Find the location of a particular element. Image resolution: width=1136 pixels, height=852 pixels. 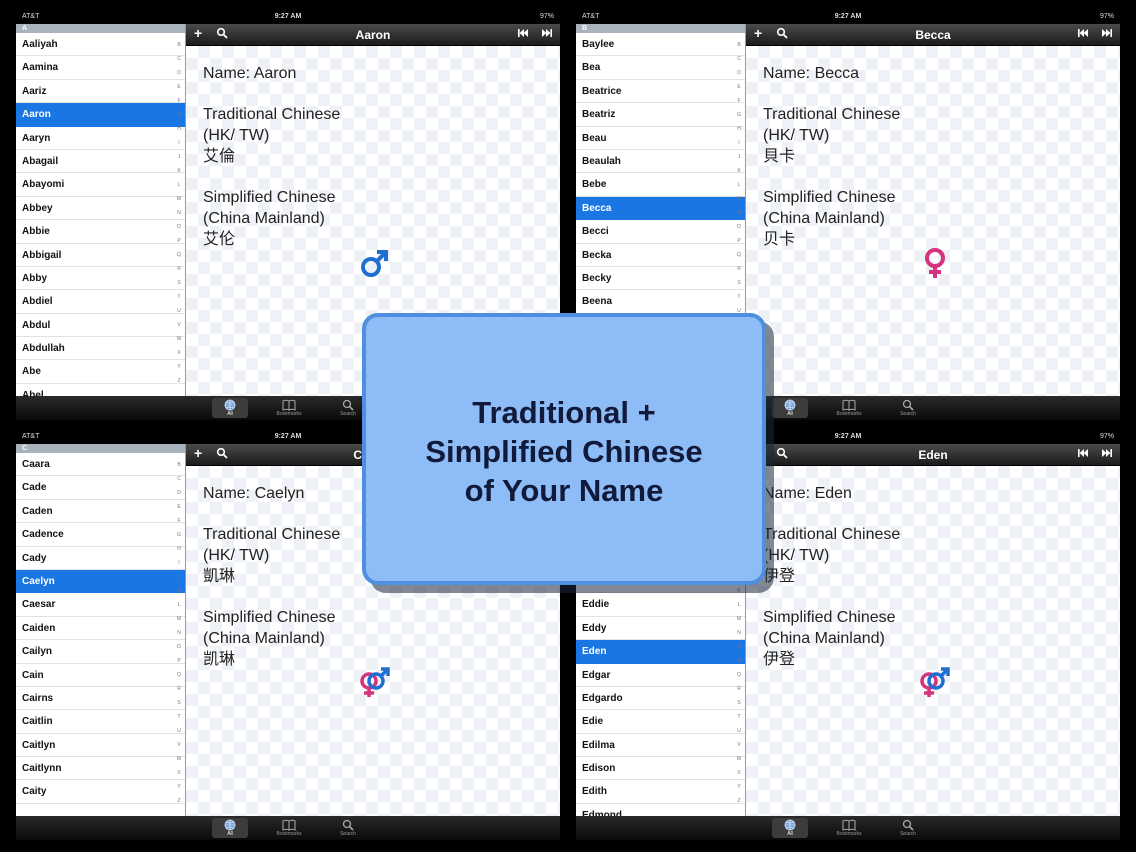

list-item: Abbigail is located at coordinates (100, 255).